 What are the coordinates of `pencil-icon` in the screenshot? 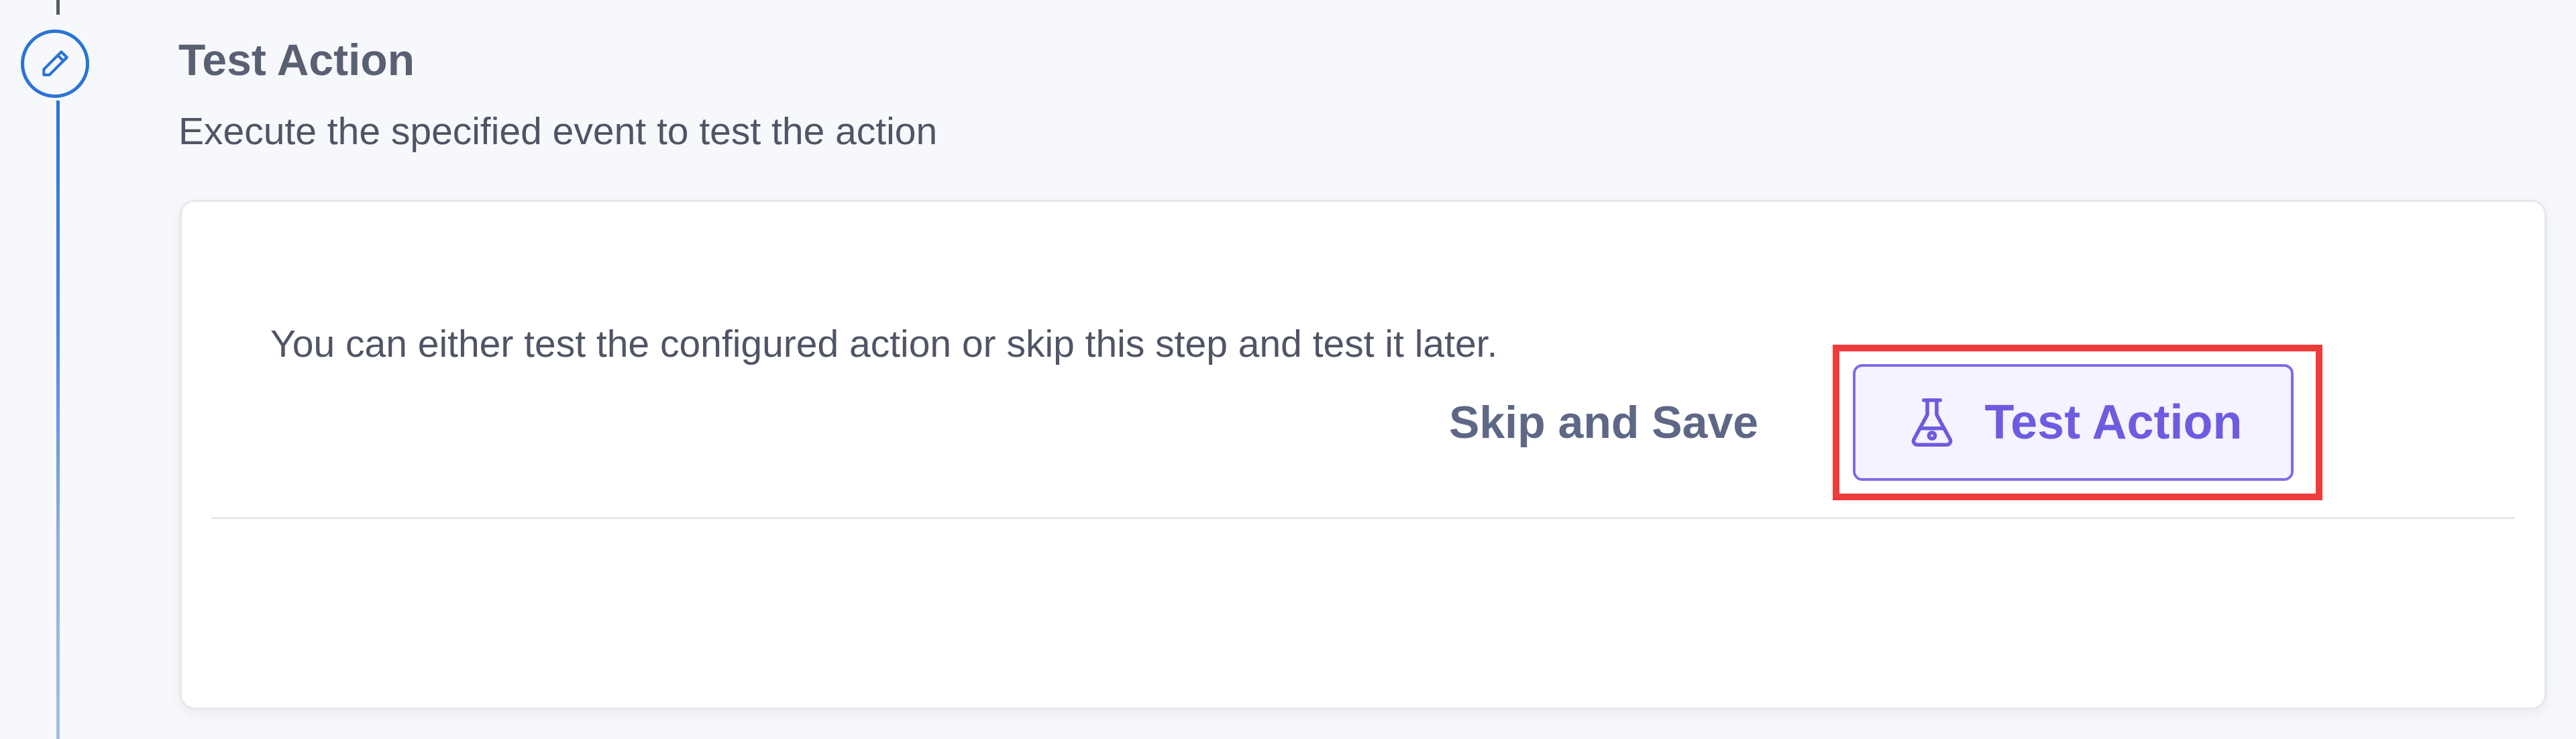 It's located at (55, 63).